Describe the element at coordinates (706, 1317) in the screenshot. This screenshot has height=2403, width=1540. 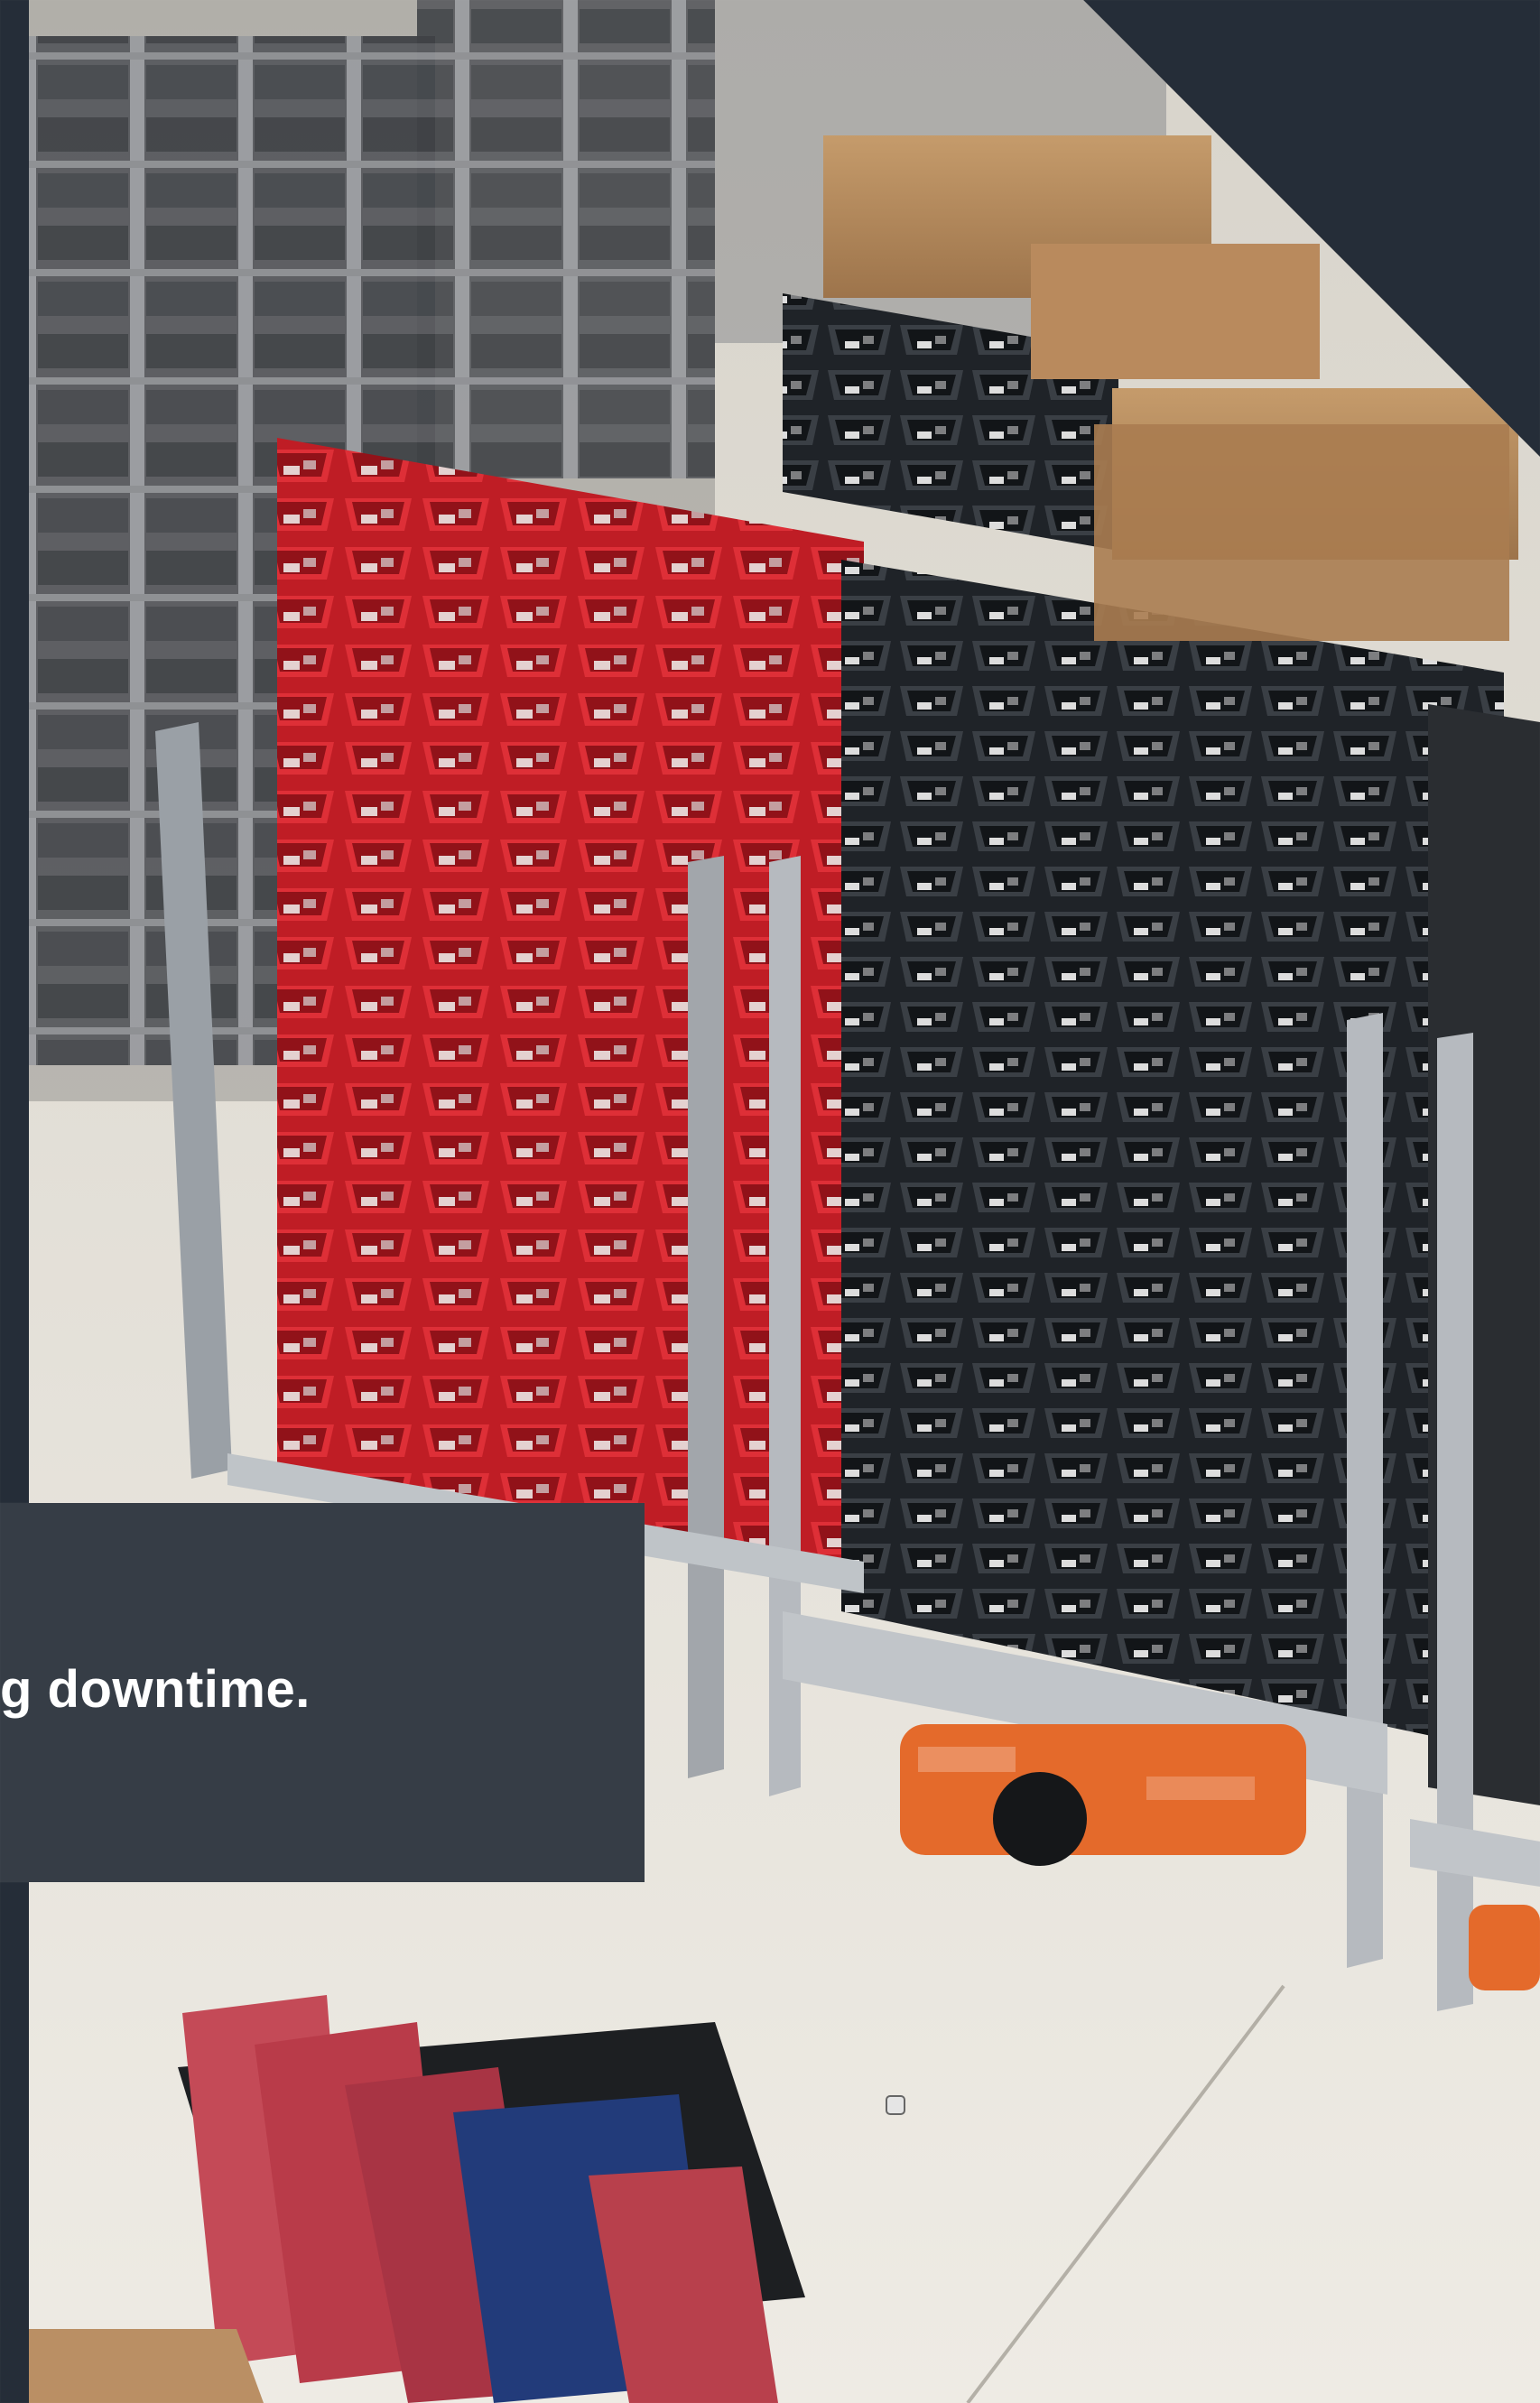
I see `red-rack-frame-right` at that location.